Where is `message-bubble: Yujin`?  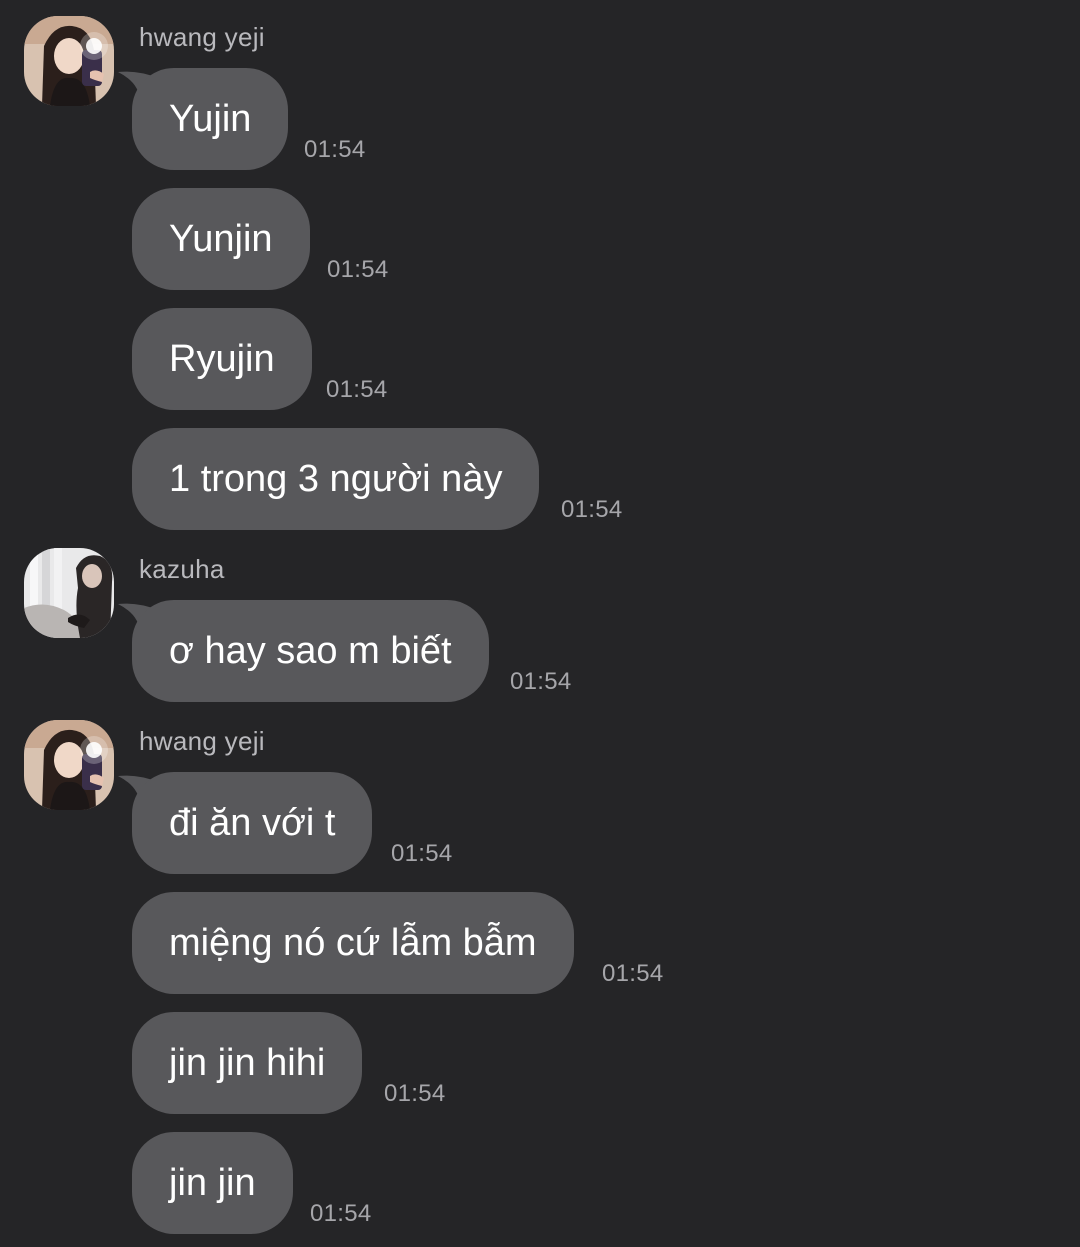 message-bubble: Yujin is located at coordinates (210, 119).